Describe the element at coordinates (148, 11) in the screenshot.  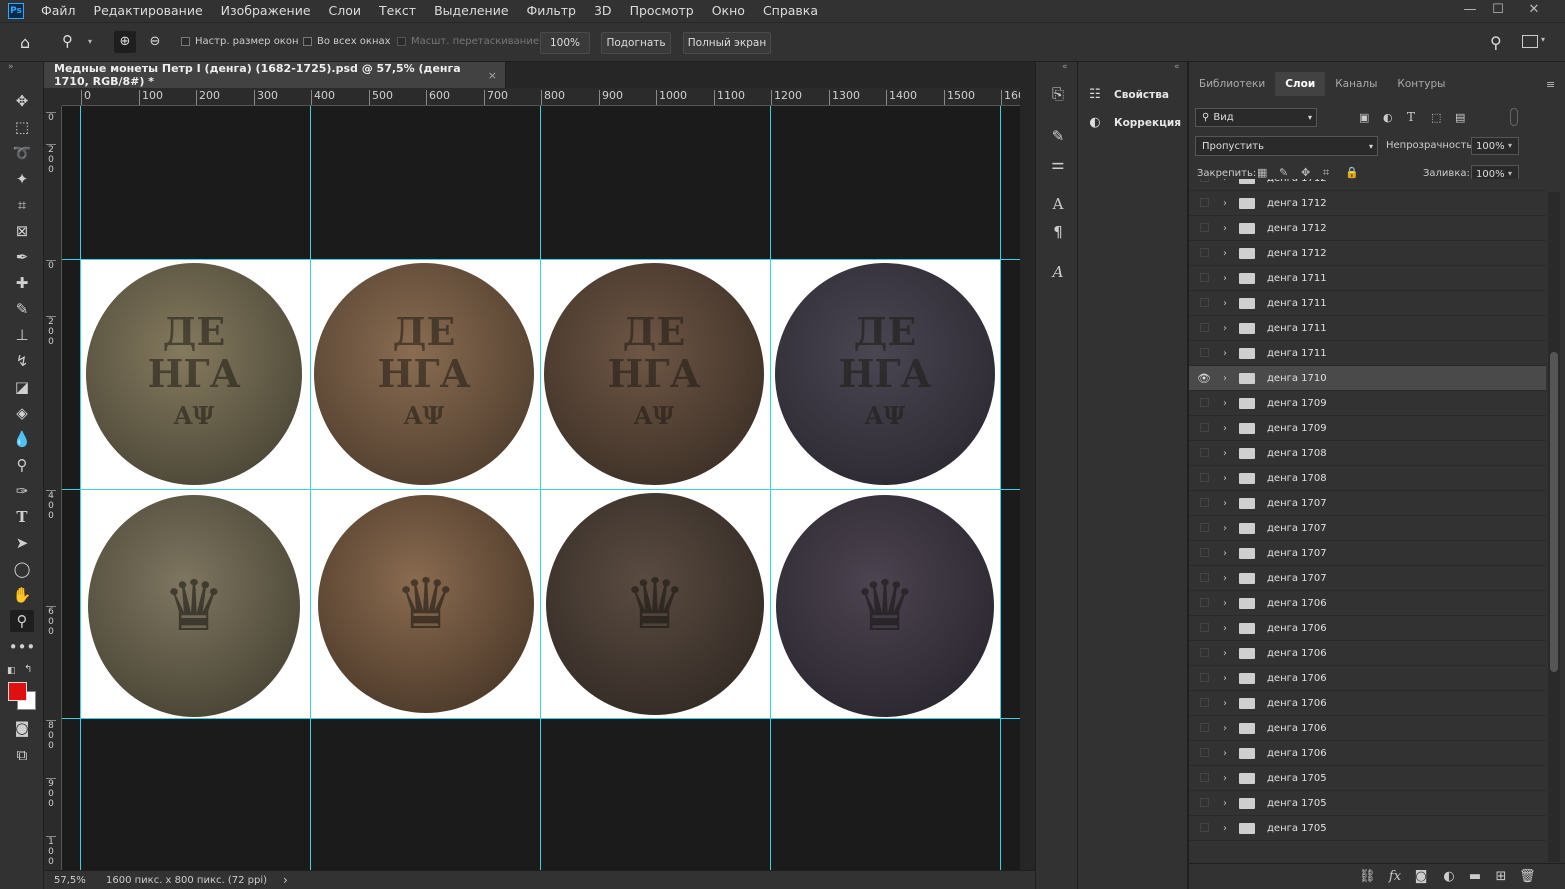
I see `menu-edit: Редактирование` at that location.